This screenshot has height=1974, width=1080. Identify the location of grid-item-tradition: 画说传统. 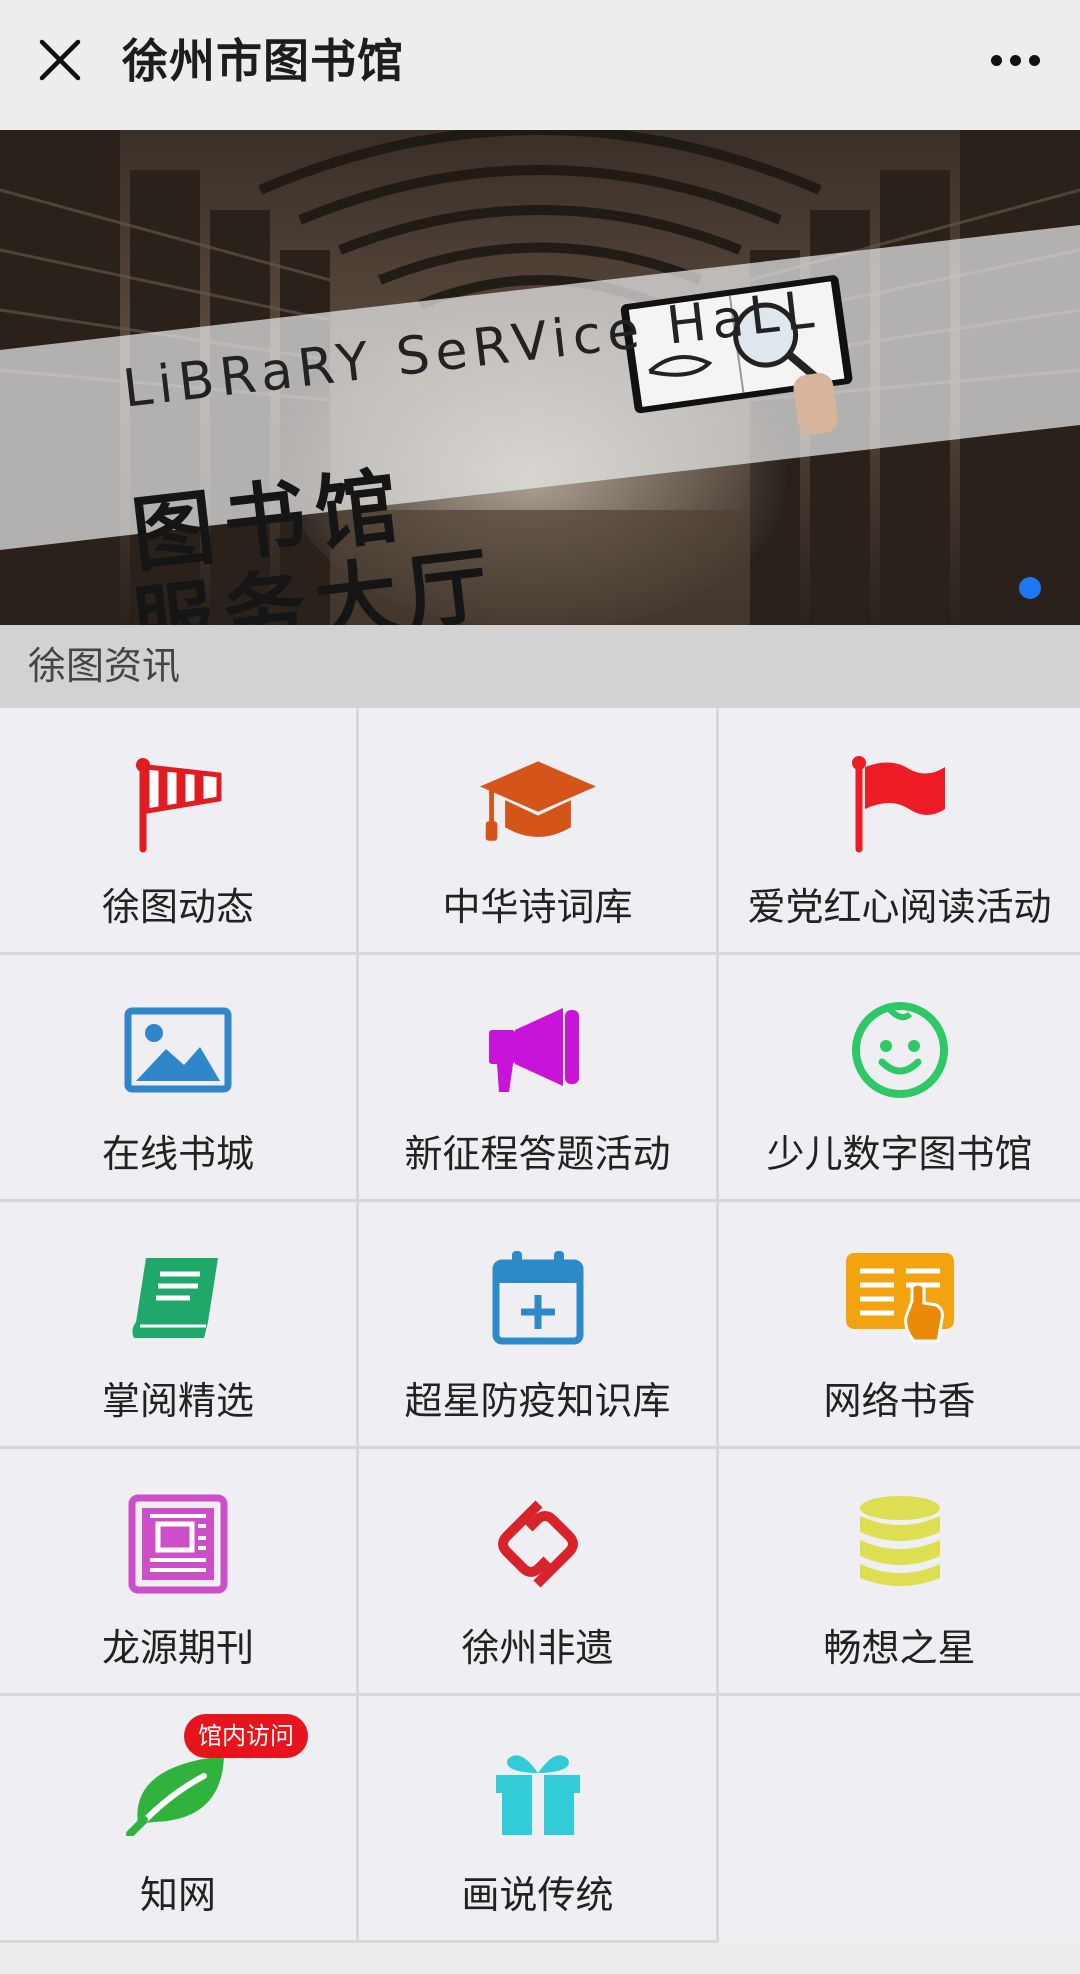
(539, 1819).